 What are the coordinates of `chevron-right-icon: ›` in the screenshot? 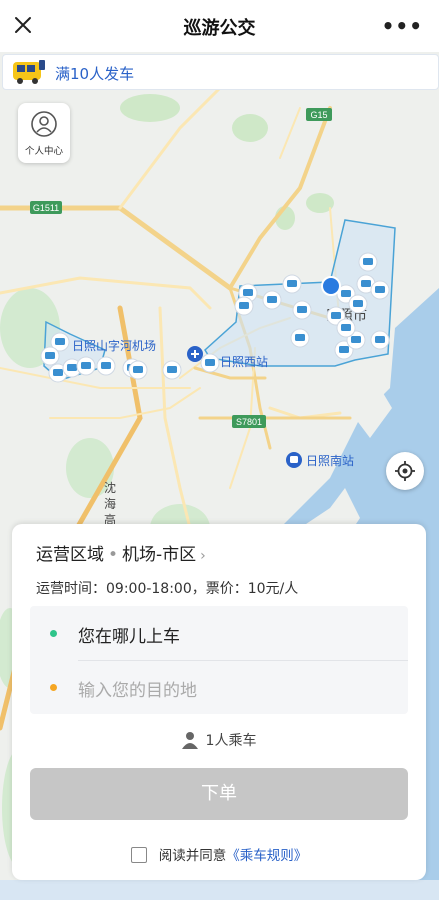 It's located at (203, 556).